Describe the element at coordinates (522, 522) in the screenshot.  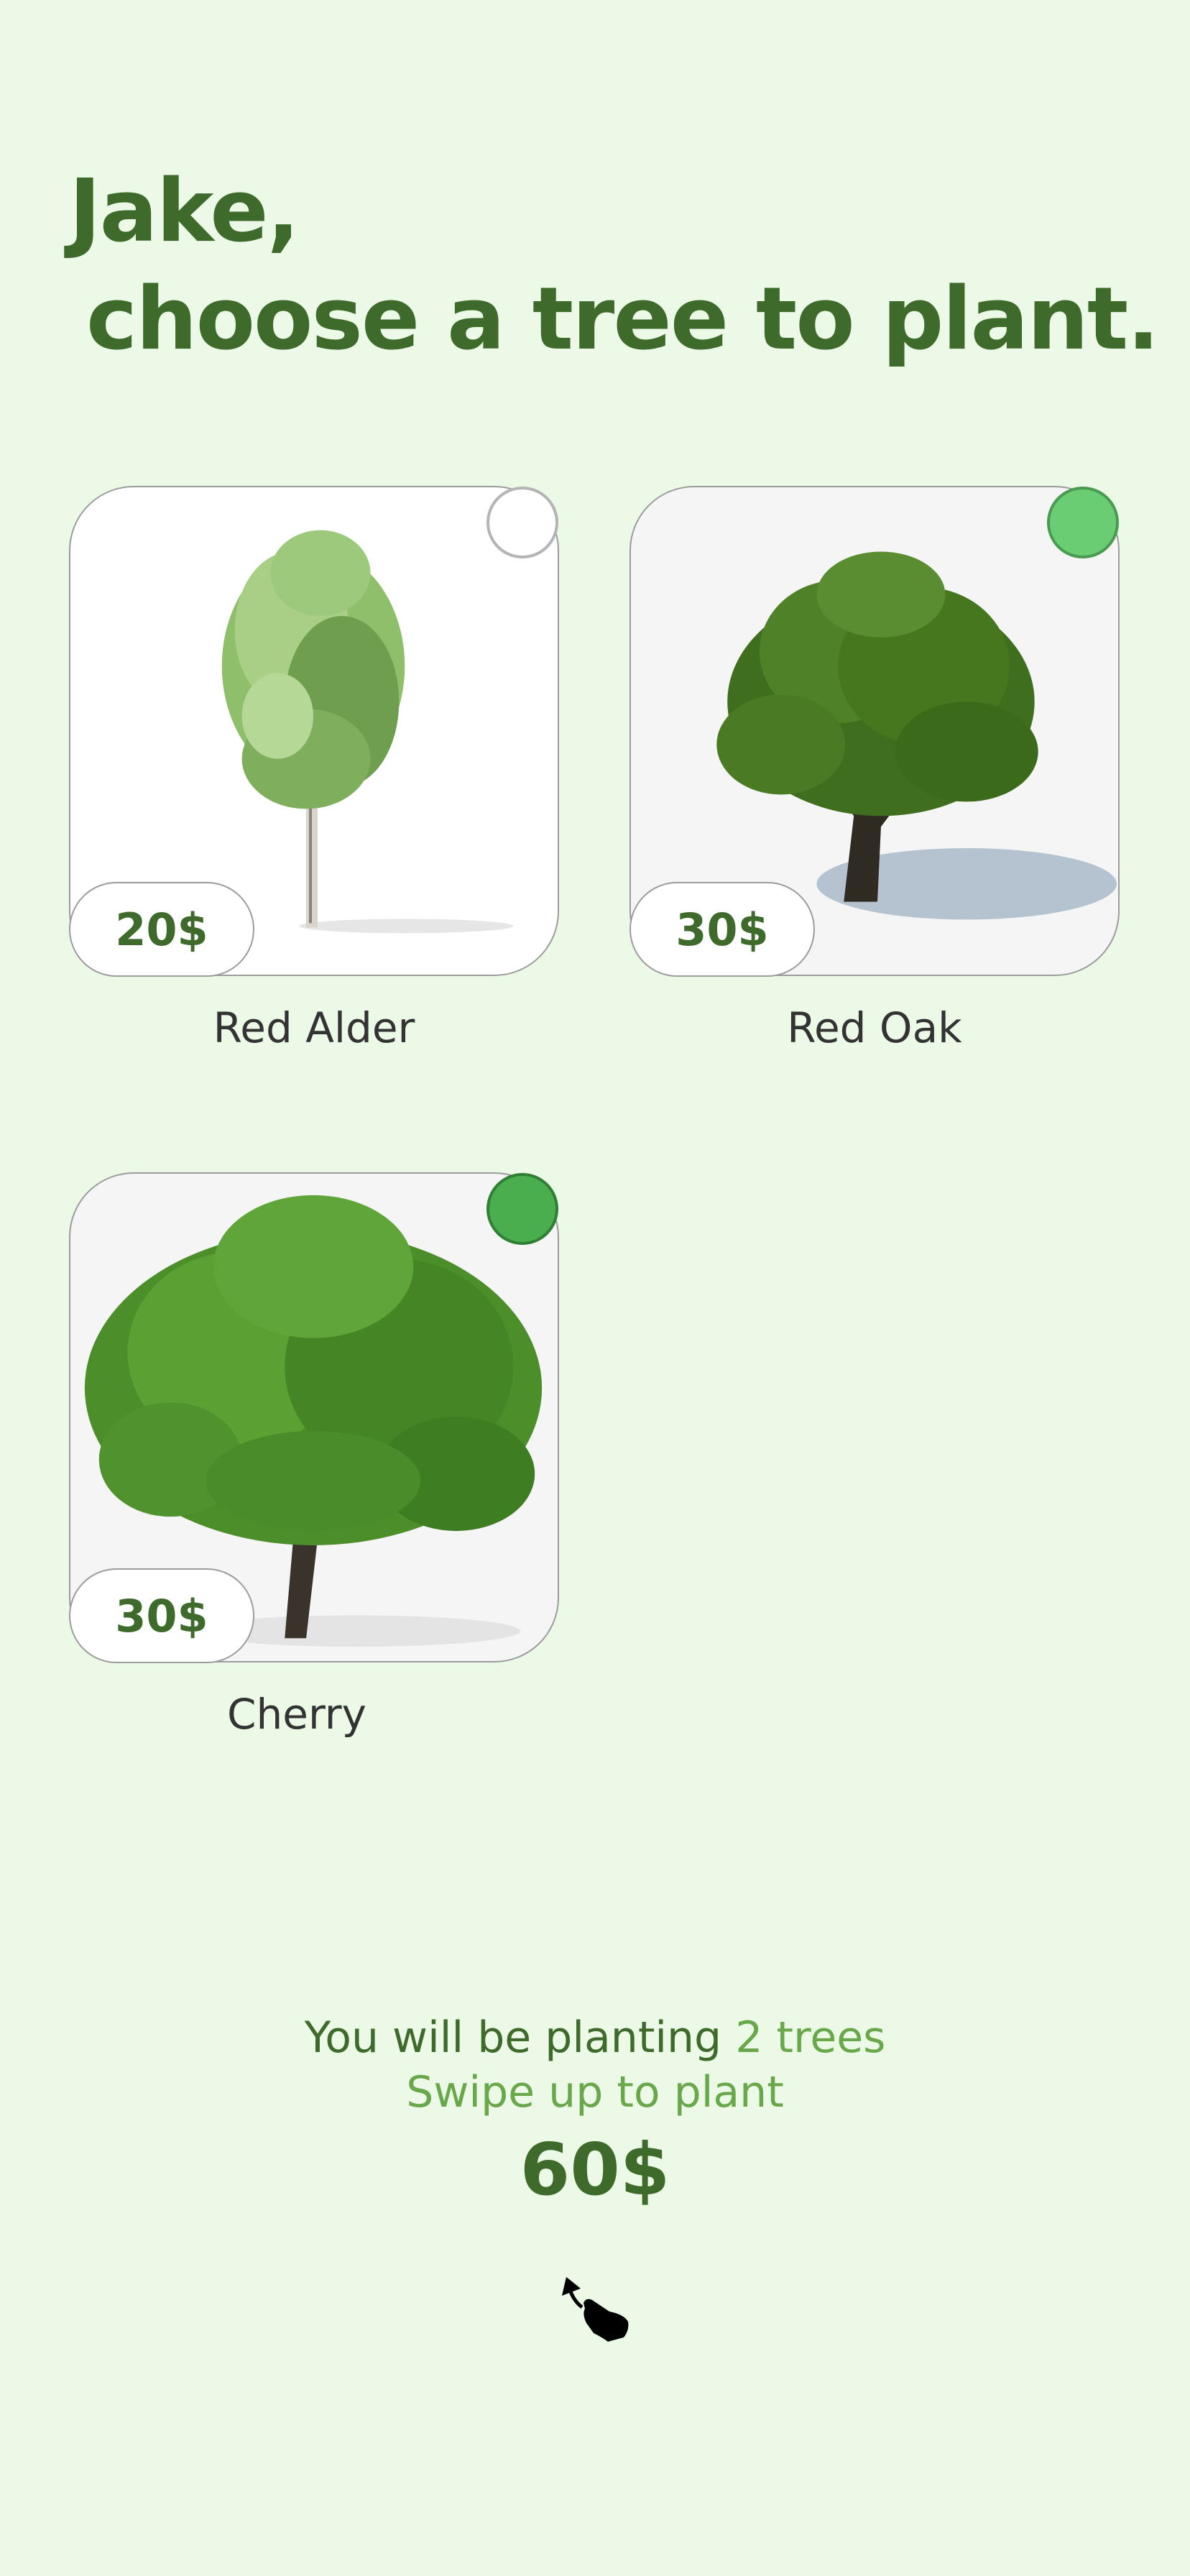
I see `select-toggle-red-alder` at that location.